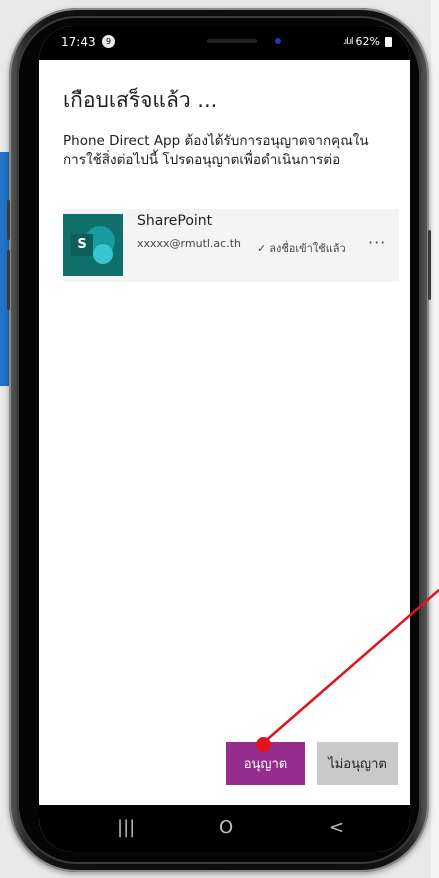  I want to click on check-icon: ✓, so click(262, 248).